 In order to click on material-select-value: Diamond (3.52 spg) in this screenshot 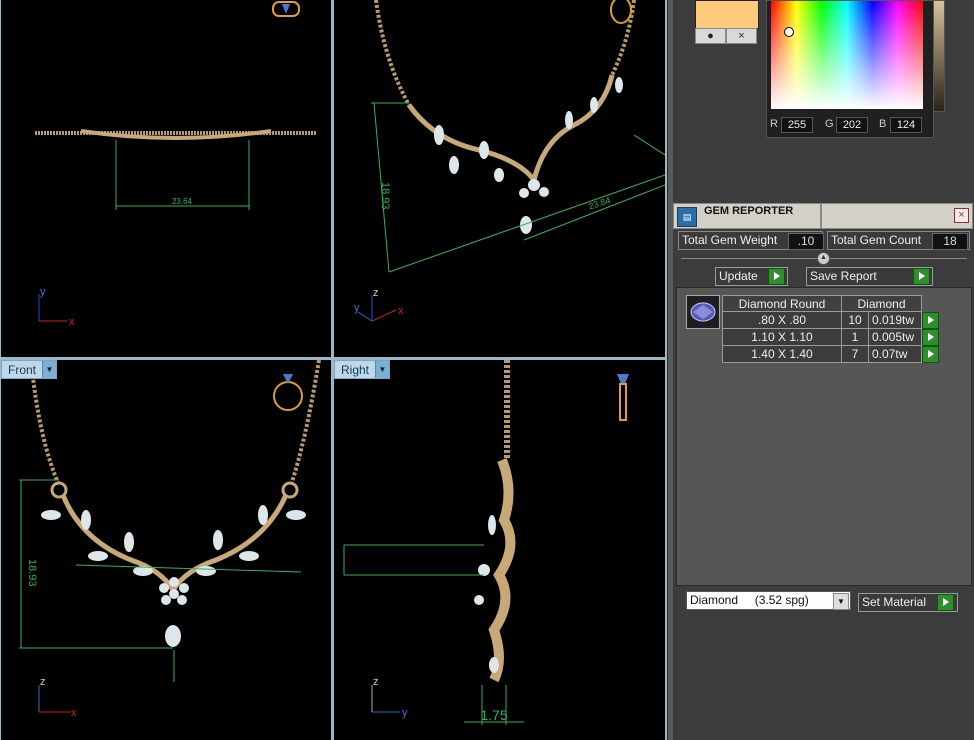, I will do `click(749, 600)`.